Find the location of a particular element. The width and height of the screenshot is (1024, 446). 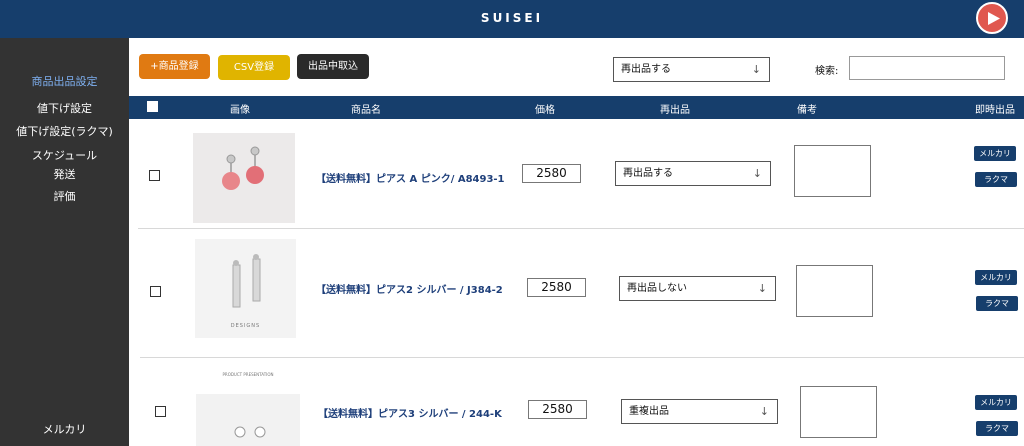

product-name: 【送料無料】ピアス3 シルバー / 244-K is located at coordinates (410, 412).